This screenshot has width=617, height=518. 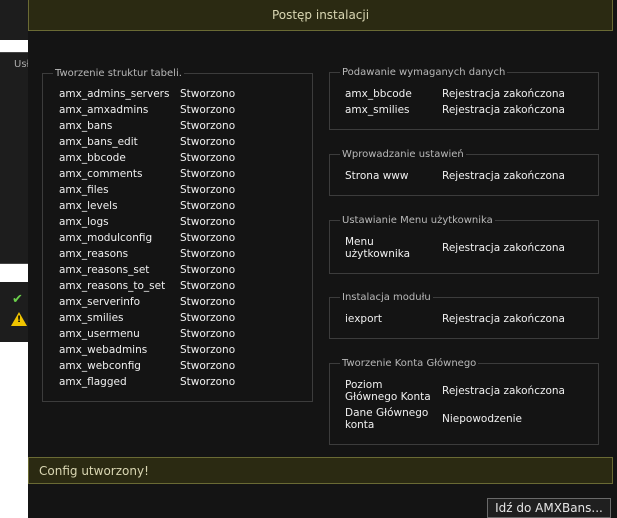 I want to click on list-item-name: amx_bbcode, so click(x=378, y=94).